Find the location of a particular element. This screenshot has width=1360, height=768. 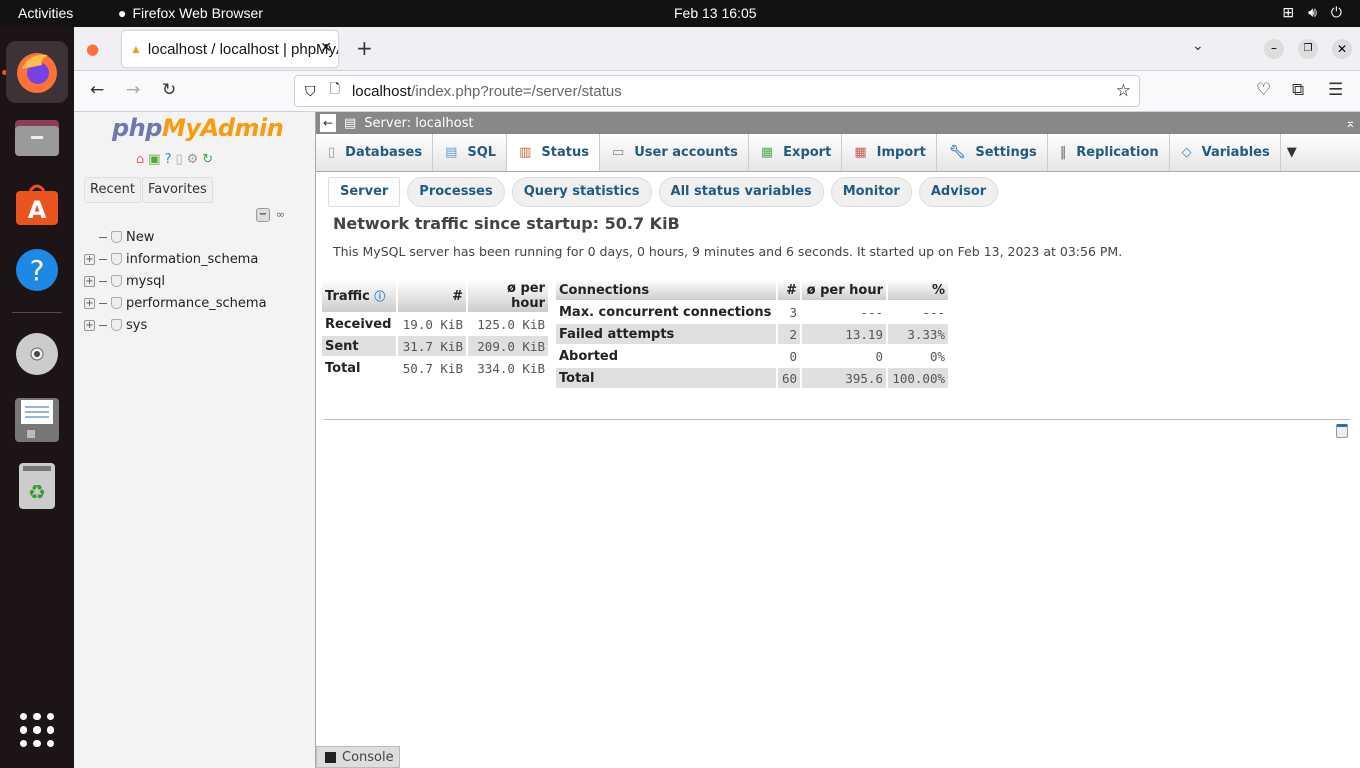

maximize-button: ❐ is located at coordinates (1308, 49).